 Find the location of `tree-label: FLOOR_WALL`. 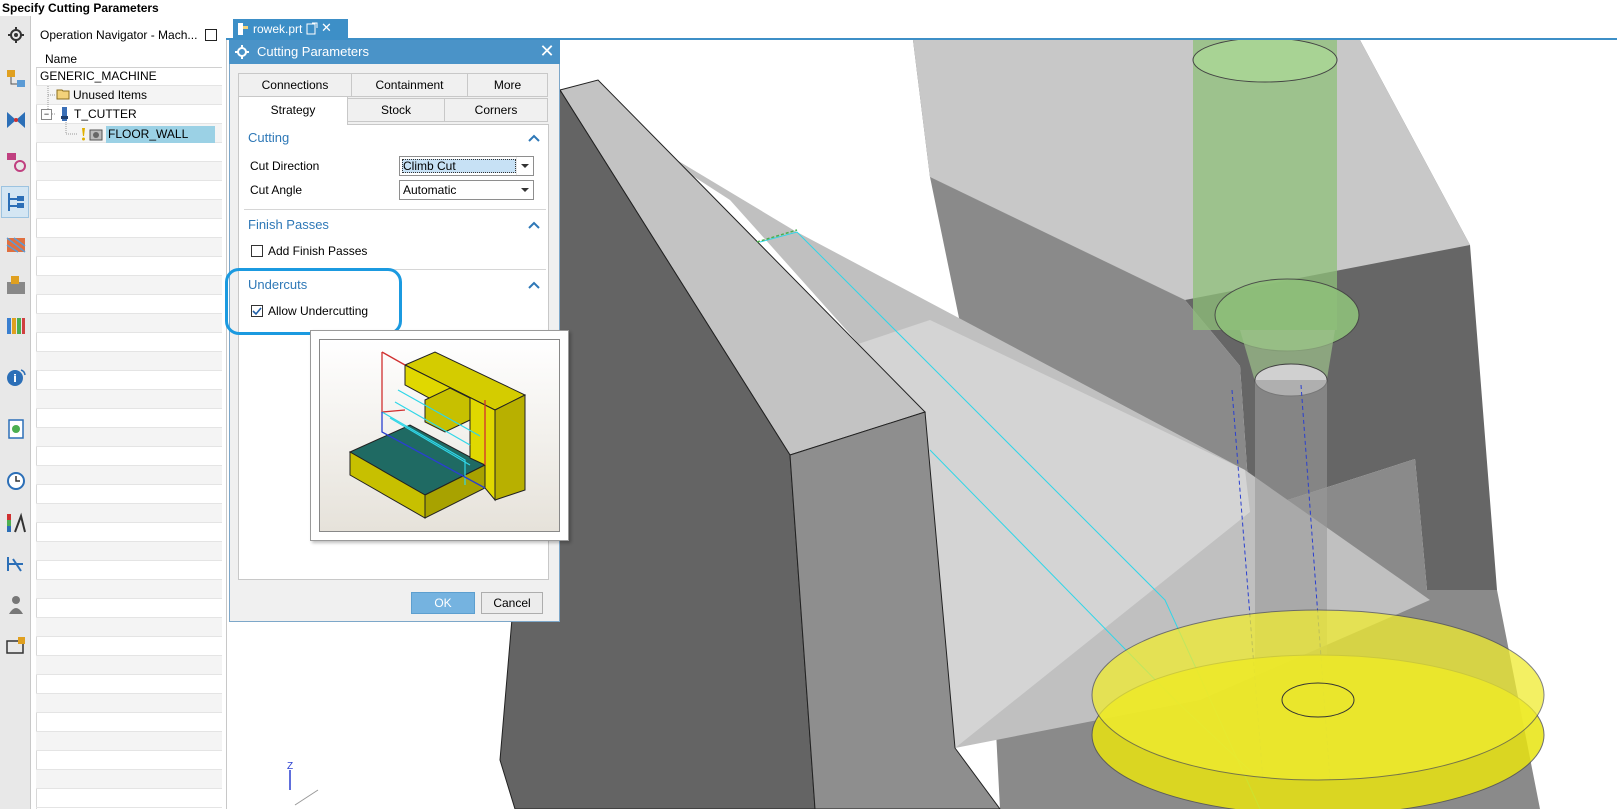

tree-label: FLOOR_WALL is located at coordinates (148, 134).